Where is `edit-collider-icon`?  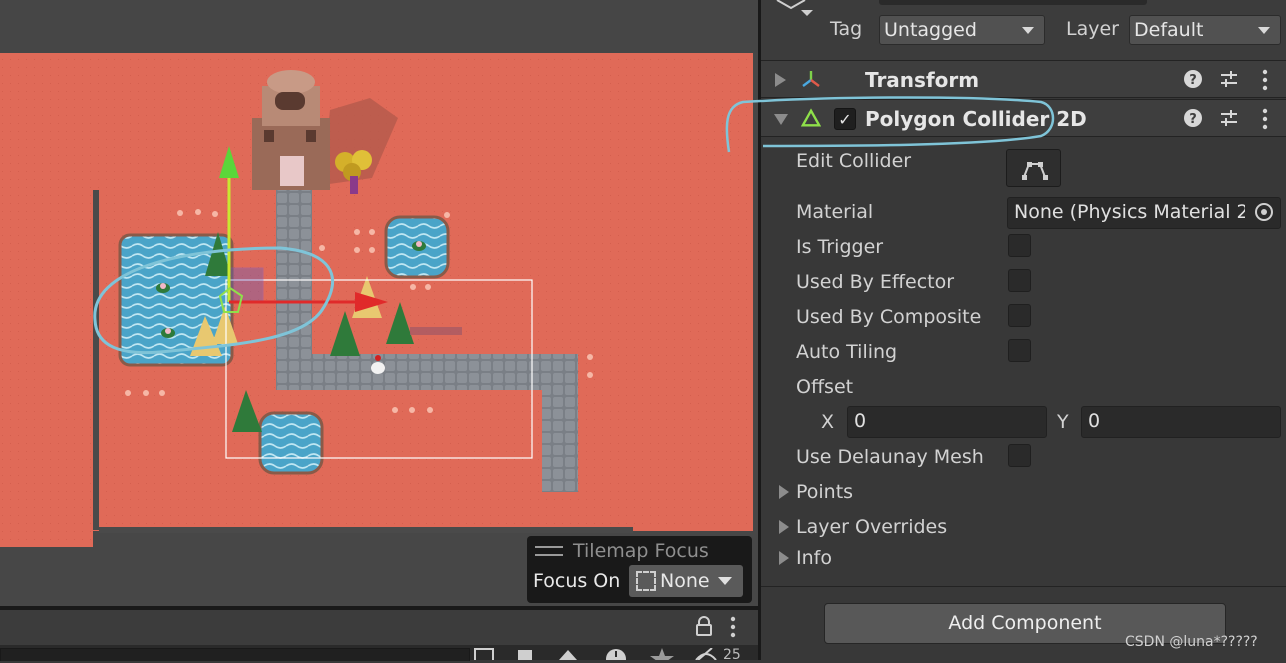
edit-collider-icon is located at coordinates (1035, 171).